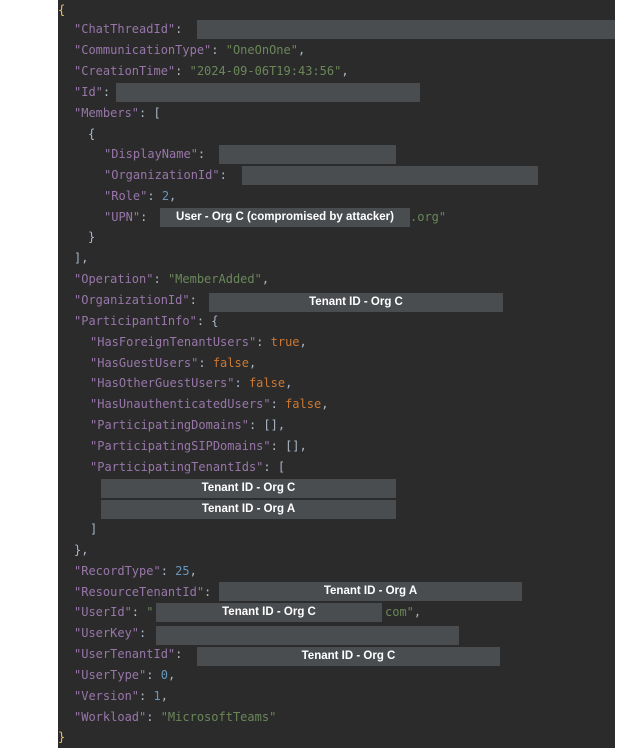  I want to click on line-resource-tenant: "ResourceTenantId":, so click(143, 592).